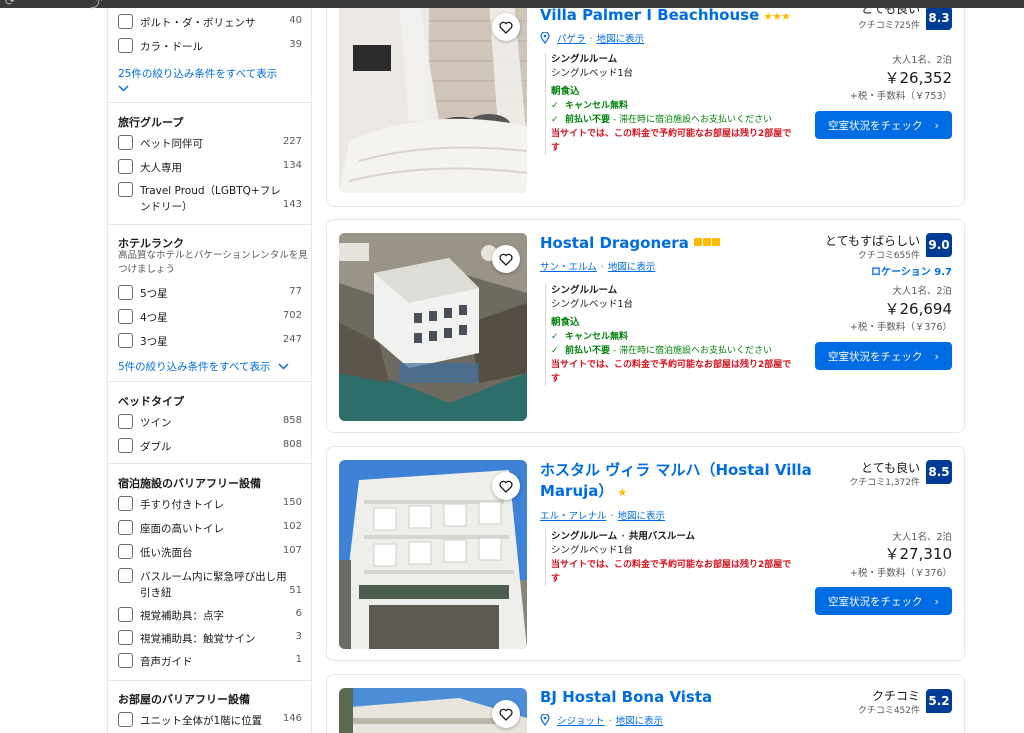 Image resolution: width=1024 pixels, height=733 pixels. What do you see at coordinates (96, 5) in the screenshot?
I see `share-icon: ⤴` at bounding box center [96, 5].